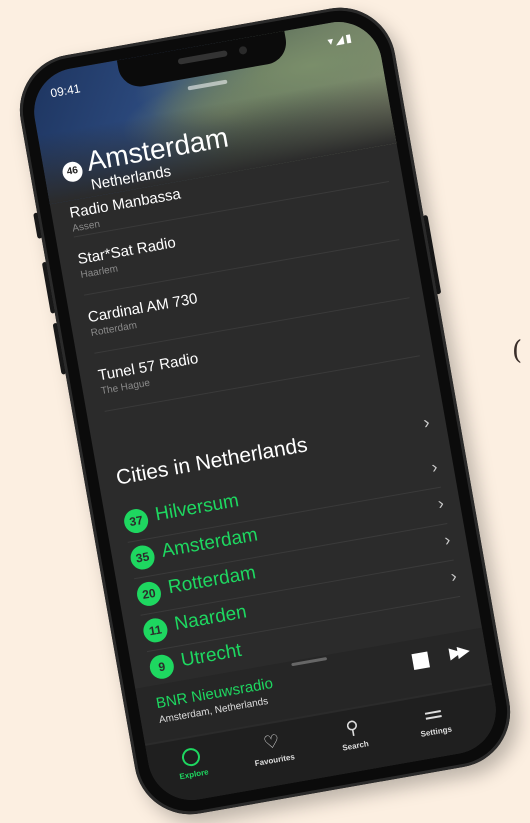  What do you see at coordinates (353, 732) in the screenshot?
I see `tab-search: ⚲ Search` at bounding box center [353, 732].